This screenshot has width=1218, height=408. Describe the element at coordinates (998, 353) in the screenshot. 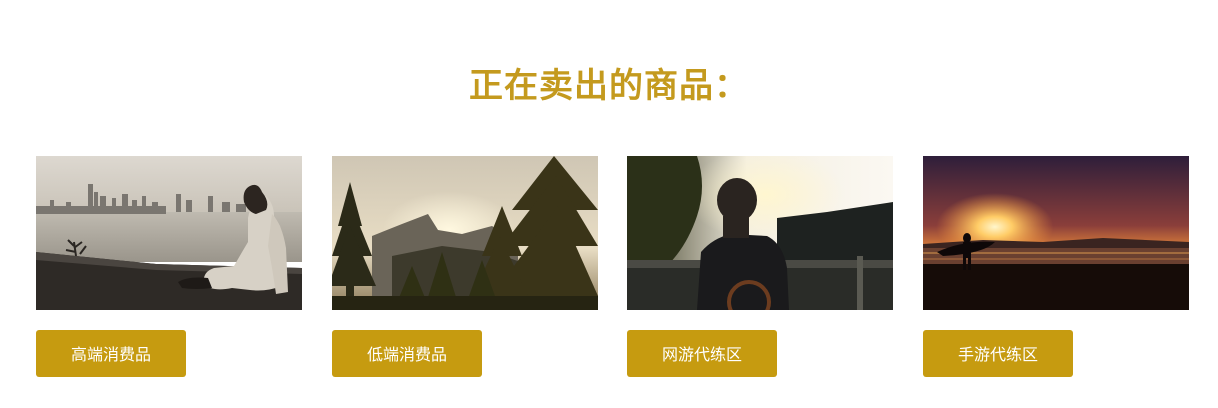

I see `category-button-mobile-game-boosting: 手游代练区` at that location.